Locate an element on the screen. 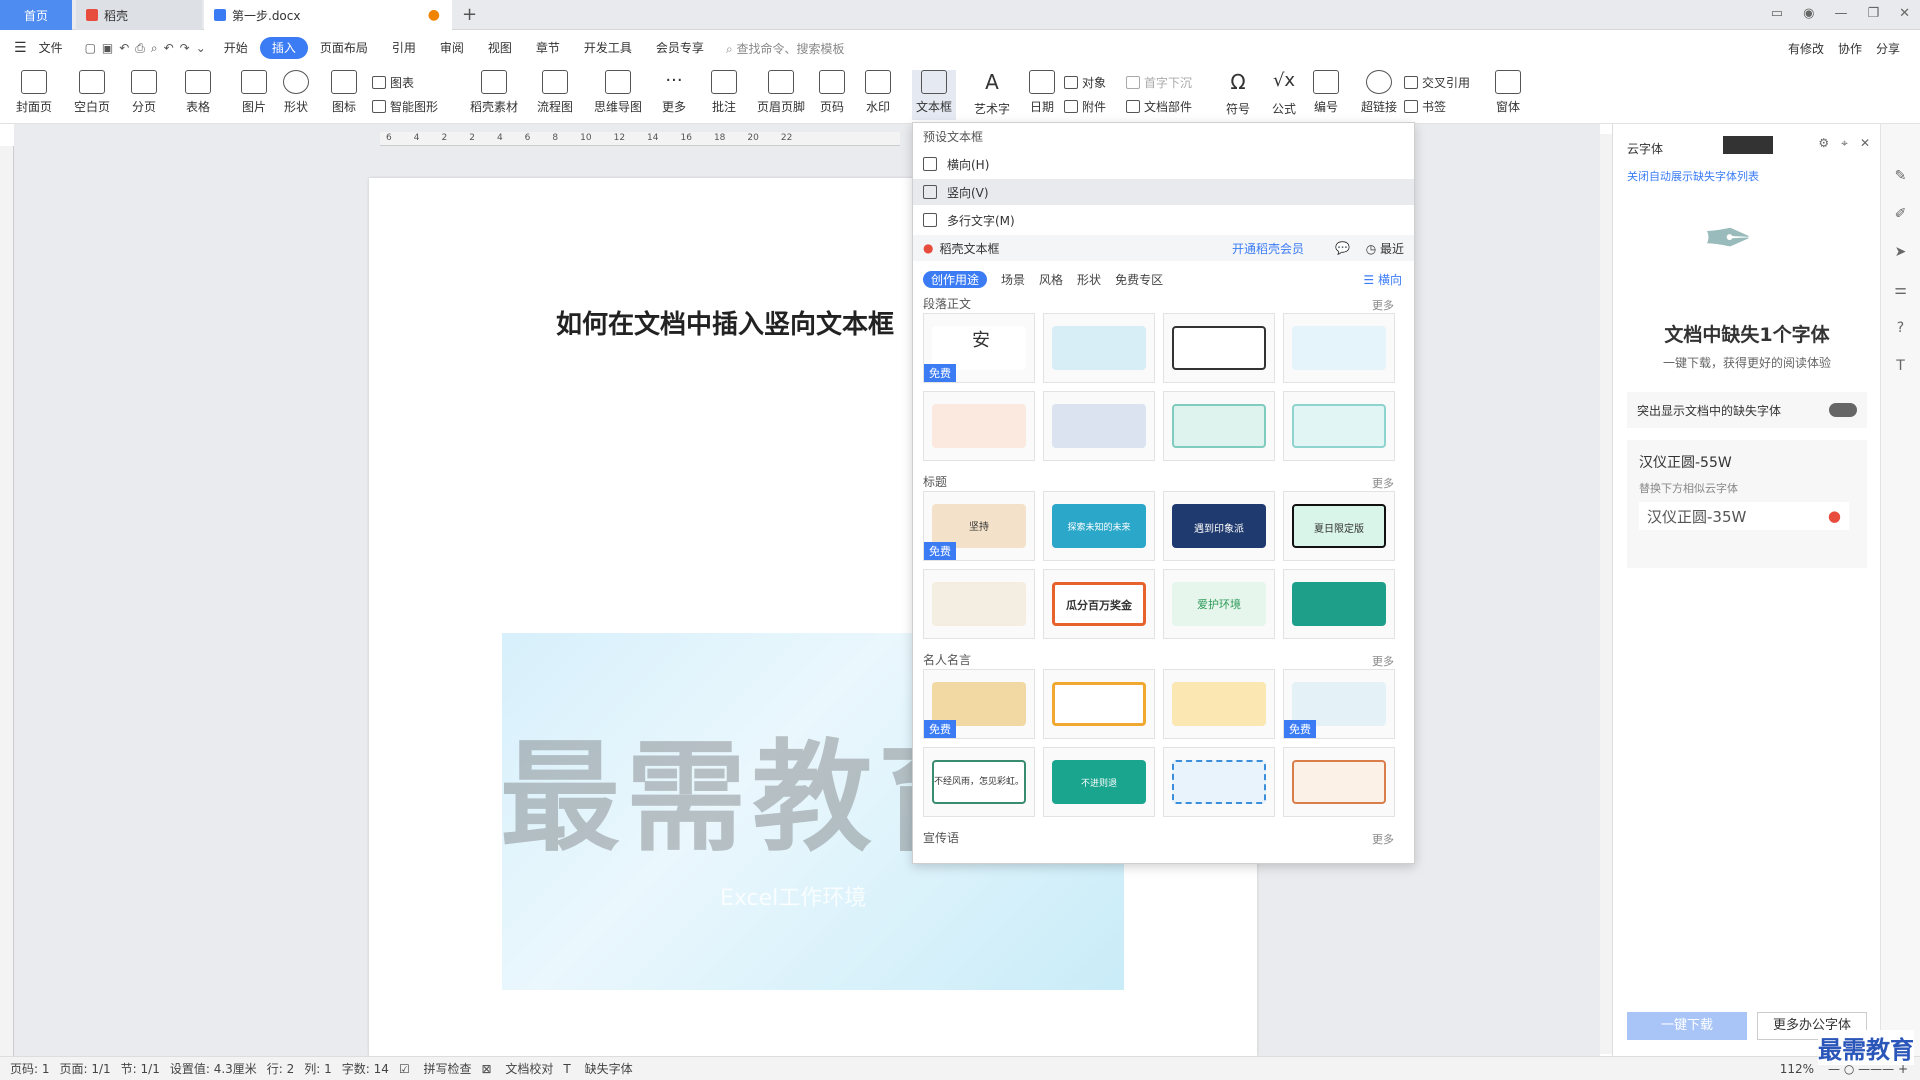  sidebar-help-icon: ? is located at coordinates (1900, 328).